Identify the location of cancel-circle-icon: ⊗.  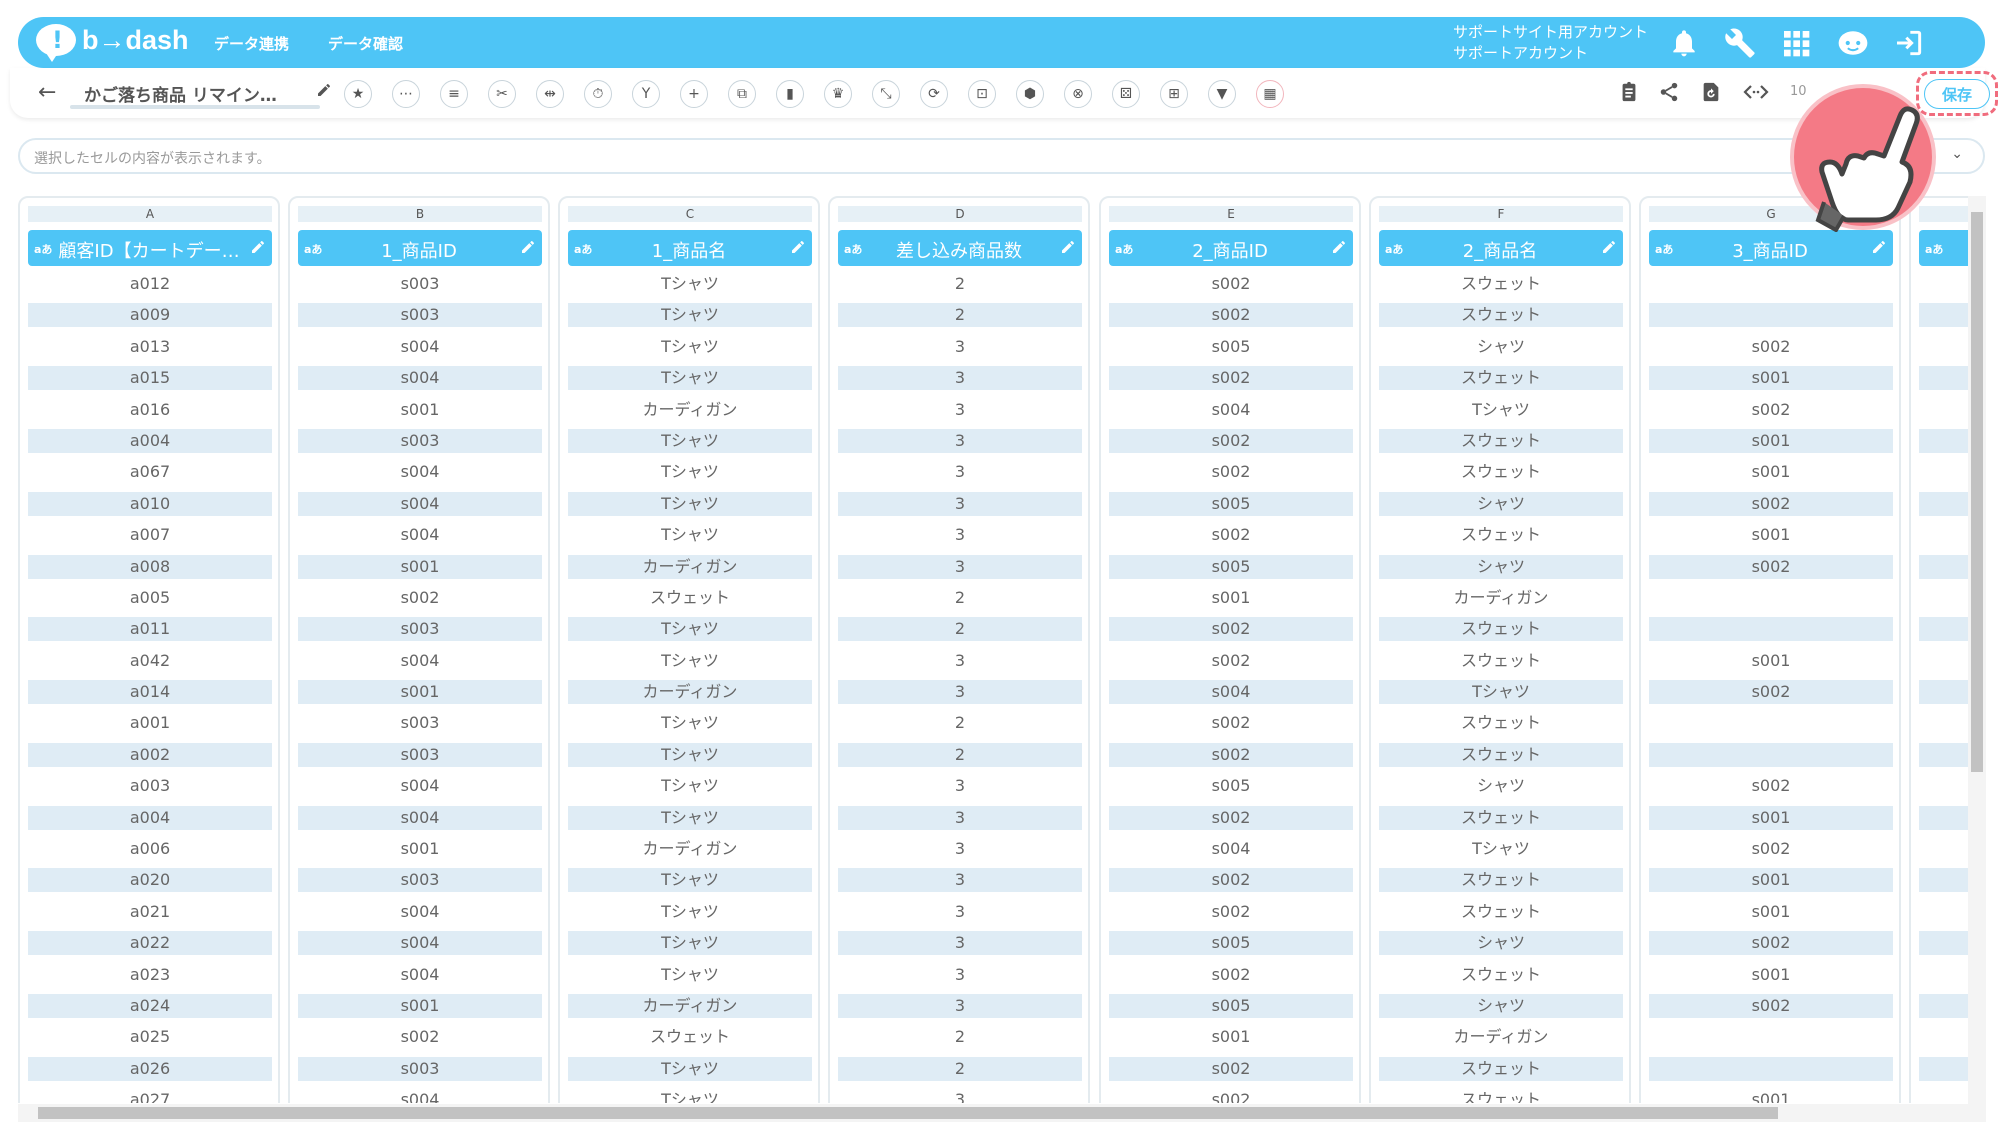
(1078, 94).